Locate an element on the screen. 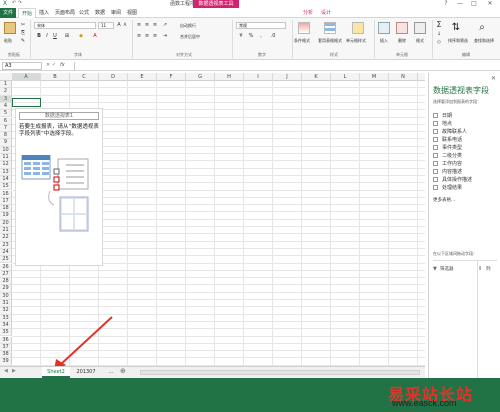  sum-icon: Σ is located at coordinates (439, 25).